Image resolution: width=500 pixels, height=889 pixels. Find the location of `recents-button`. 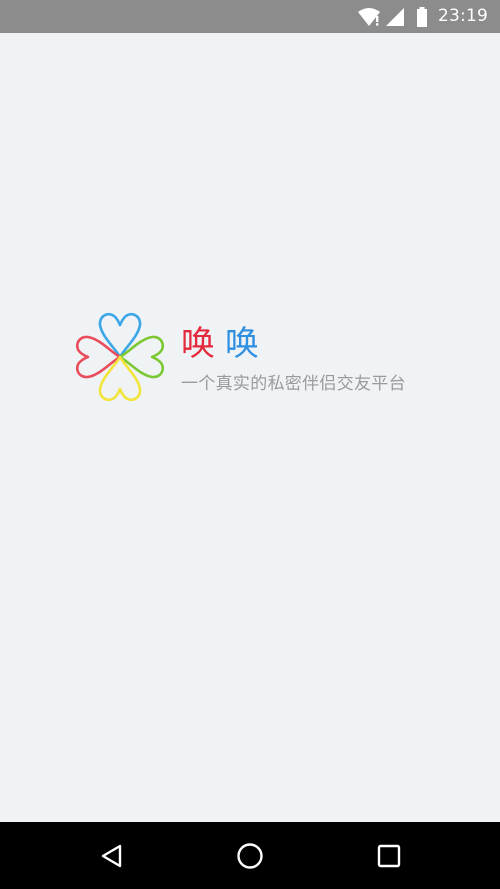

recents-button is located at coordinates (389, 855).